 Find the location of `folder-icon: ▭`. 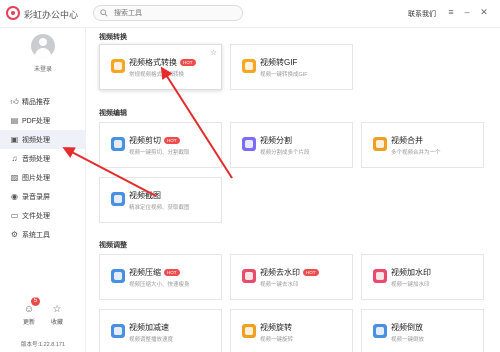

folder-icon: ▭ is located at coordinates (14, 215).